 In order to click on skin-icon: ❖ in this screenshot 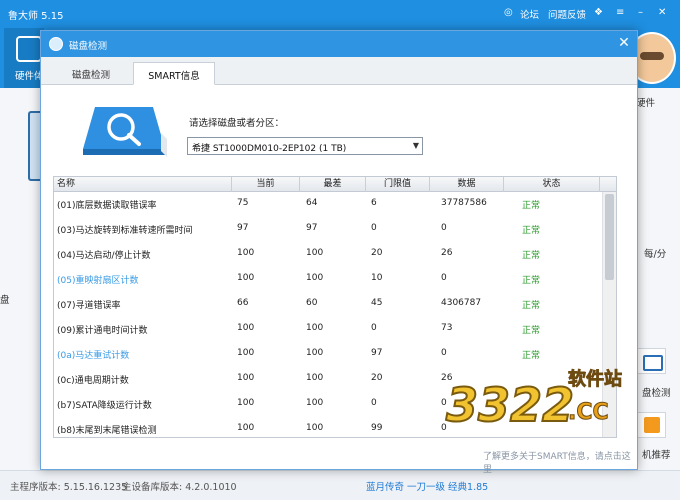, I will do `click(598, 13)`.